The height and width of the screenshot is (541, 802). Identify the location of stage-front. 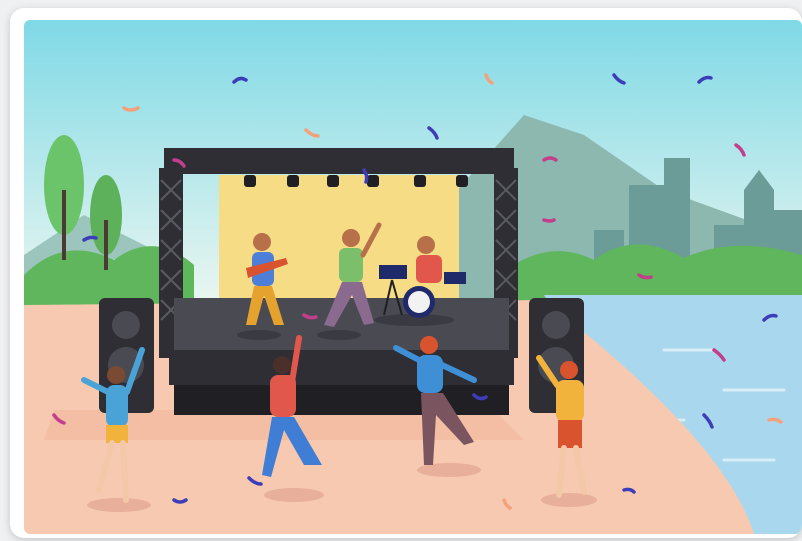
(341, 367).